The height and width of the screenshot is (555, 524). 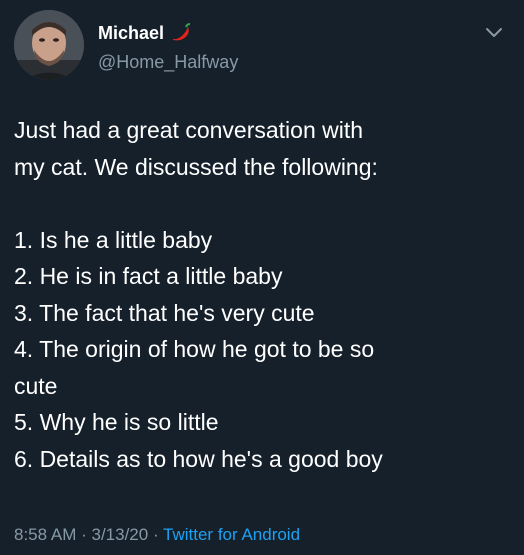 What do you see at coordinates (116, 422) in the screenshot?
I see `tweet-list-item: 5. Why he is so little` at bounding box center [116, 422].